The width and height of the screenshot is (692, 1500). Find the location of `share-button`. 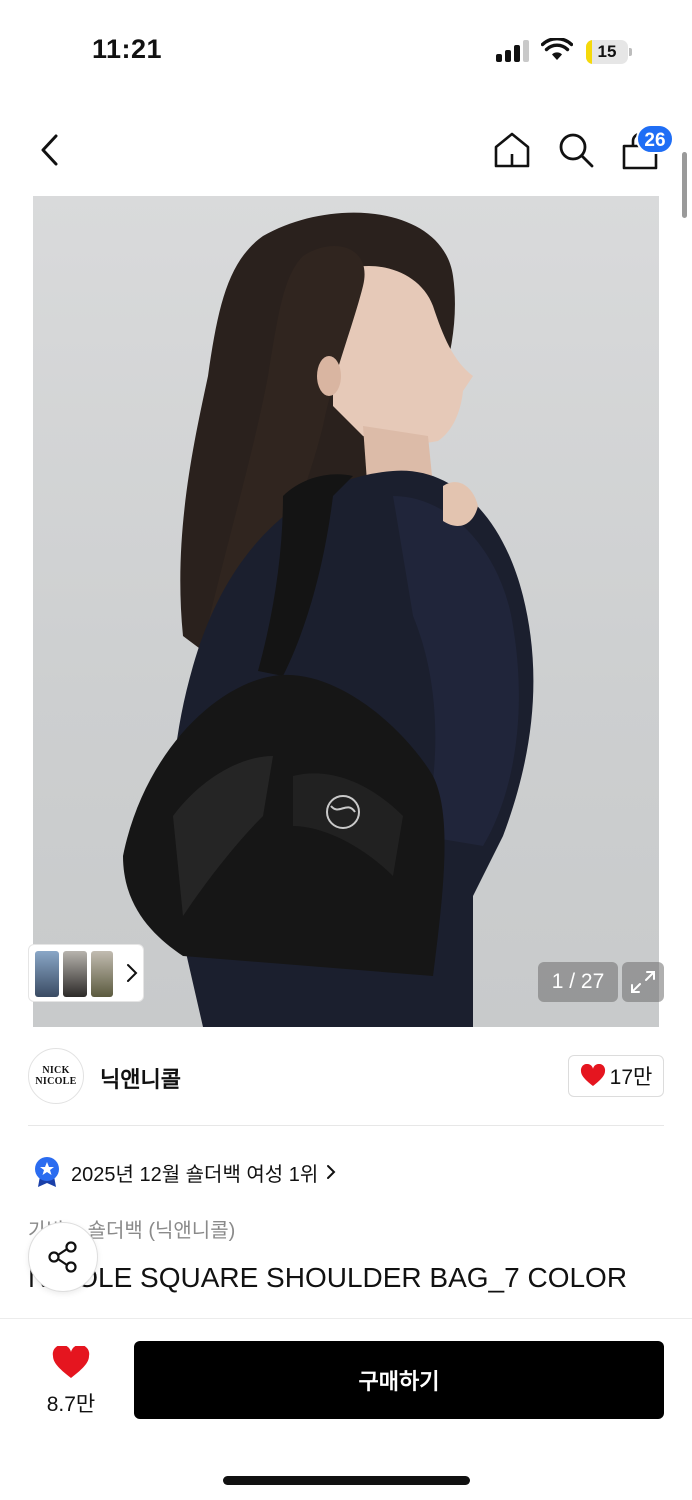

share-button is located at coordinates (63, 1257).